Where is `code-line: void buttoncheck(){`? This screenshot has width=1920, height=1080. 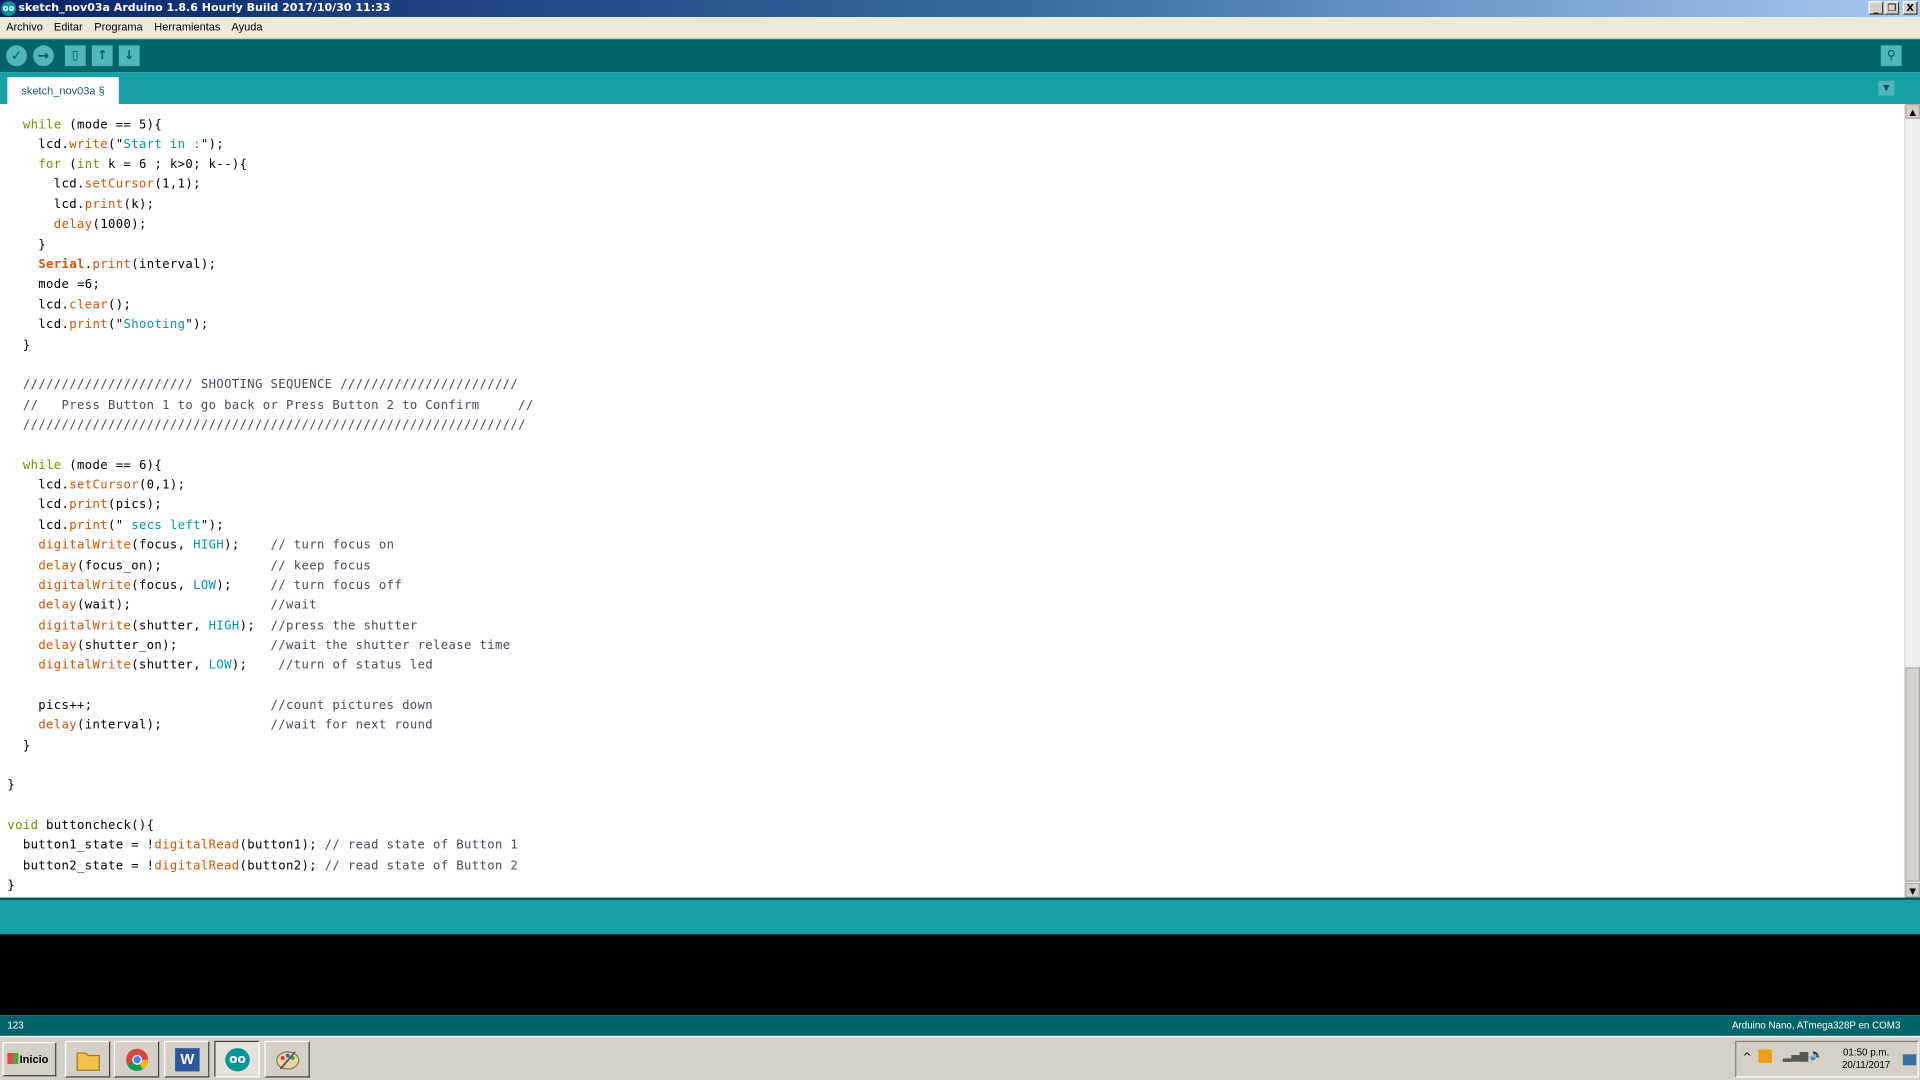 code-line: void buttoncheck(){ is located at coordinates (81, 826).